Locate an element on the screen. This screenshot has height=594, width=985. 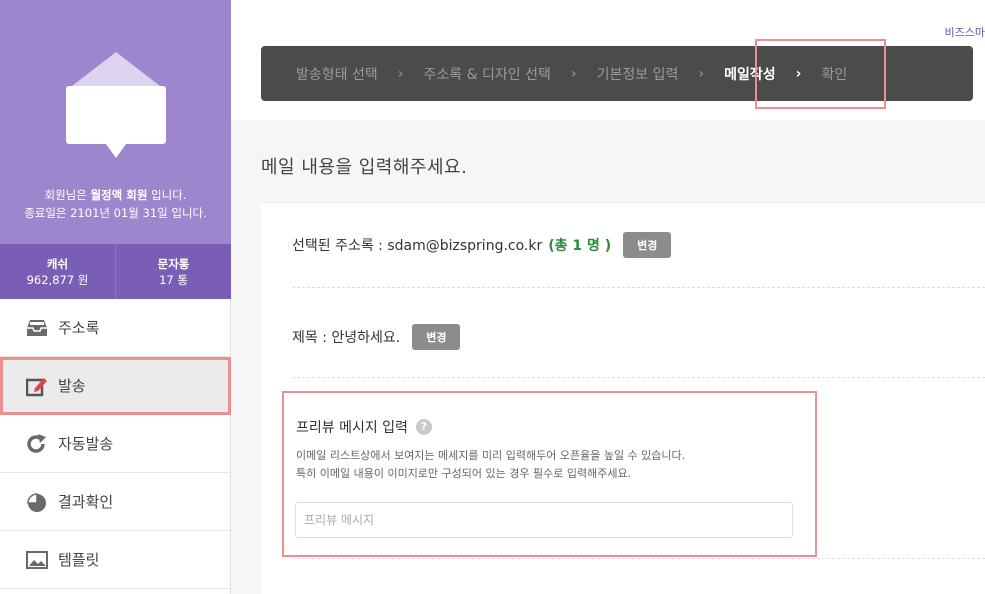
current-step-highlight is located at coordinates (820, 74).